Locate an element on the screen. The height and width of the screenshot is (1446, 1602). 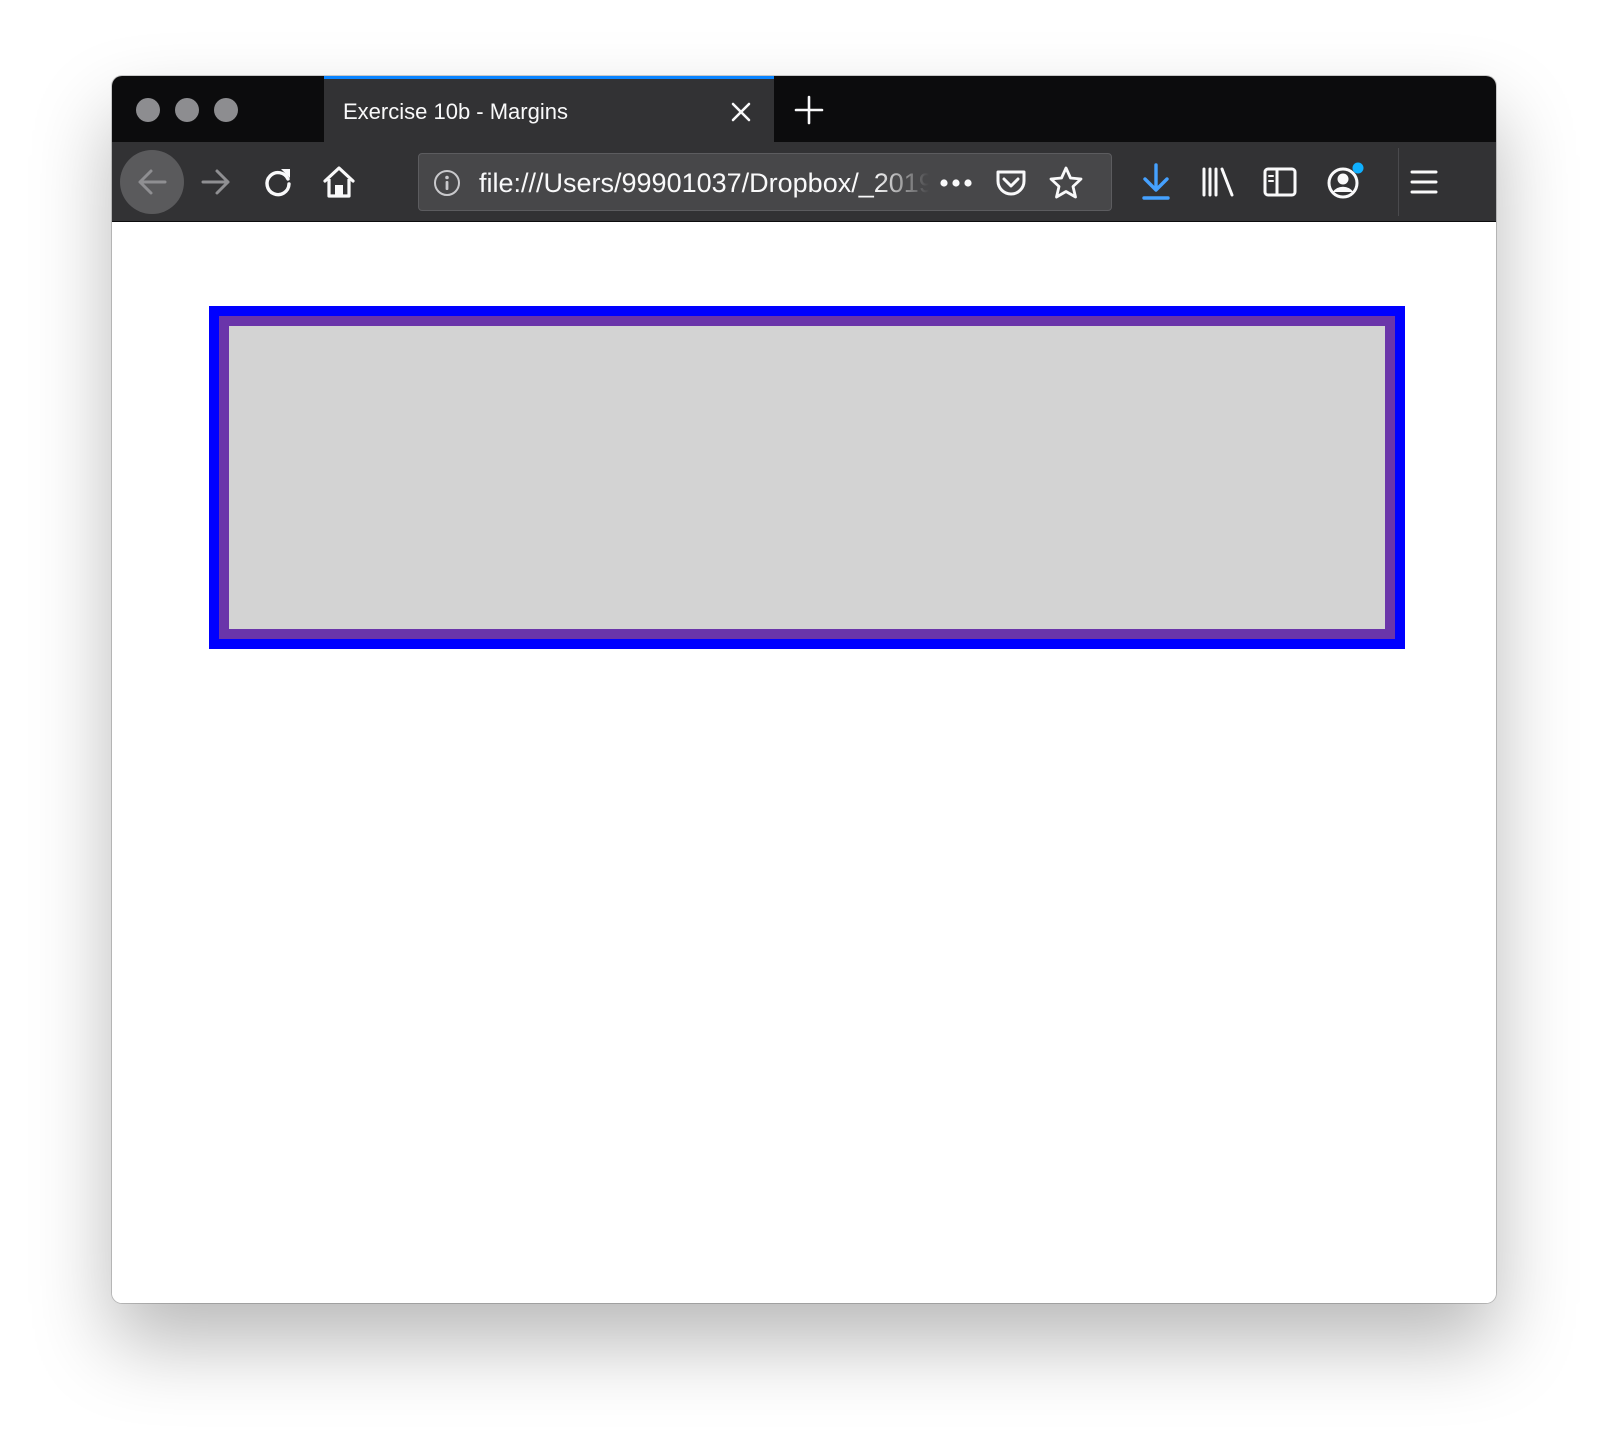
downloads-icon is located at coordinates (1156, 181).